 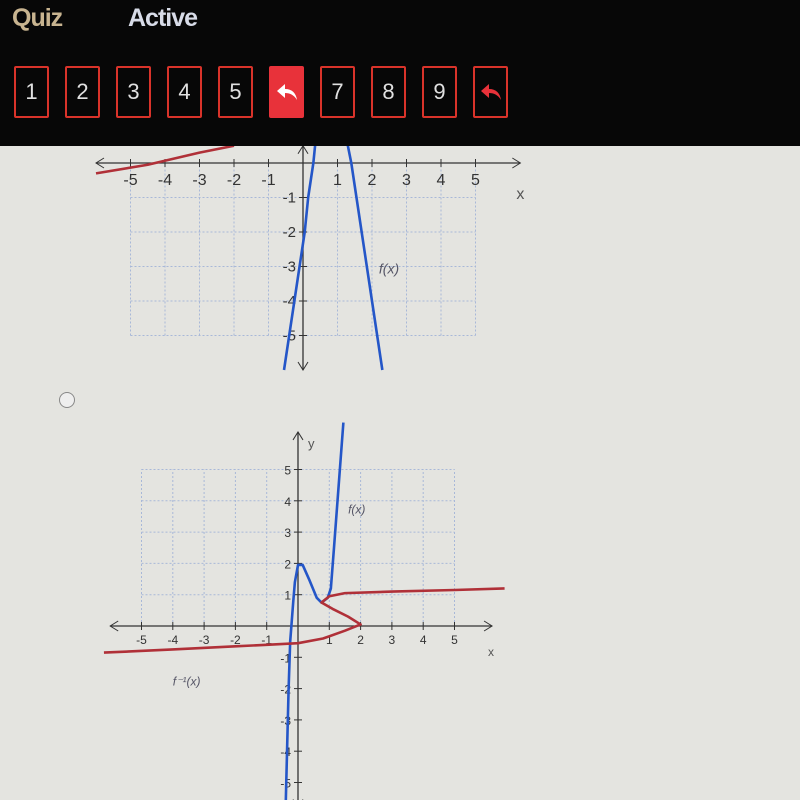 What do you see at coordinates (204, 640) in the screenshot?
I see `x-tick-label: -3` at bounding box center [204, 640].